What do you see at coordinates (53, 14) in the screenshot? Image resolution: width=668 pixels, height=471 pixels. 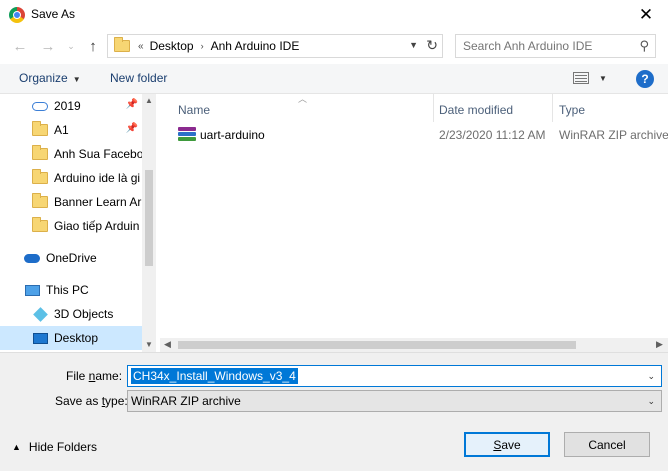 I see `window-title: Save As` at bounding box center [53, 14].